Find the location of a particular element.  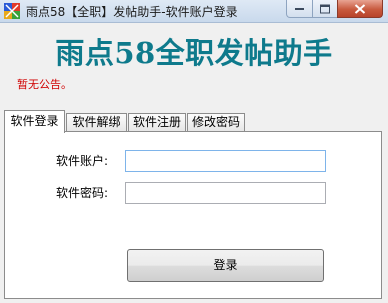

password-input is located at coordinates (225, 193).